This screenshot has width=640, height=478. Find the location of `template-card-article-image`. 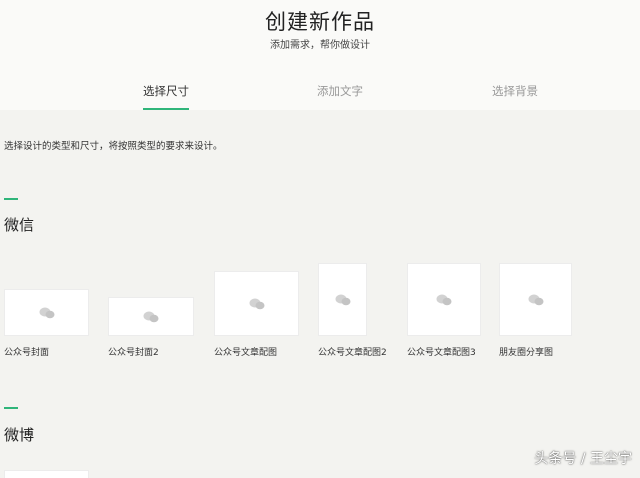

template-card-article-image is located at coordinates (256, 303).